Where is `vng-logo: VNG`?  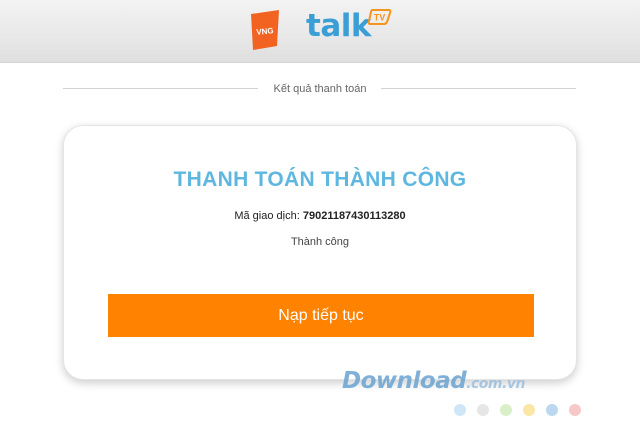 vng-logo: VNG is located at coordinates (265, 30).